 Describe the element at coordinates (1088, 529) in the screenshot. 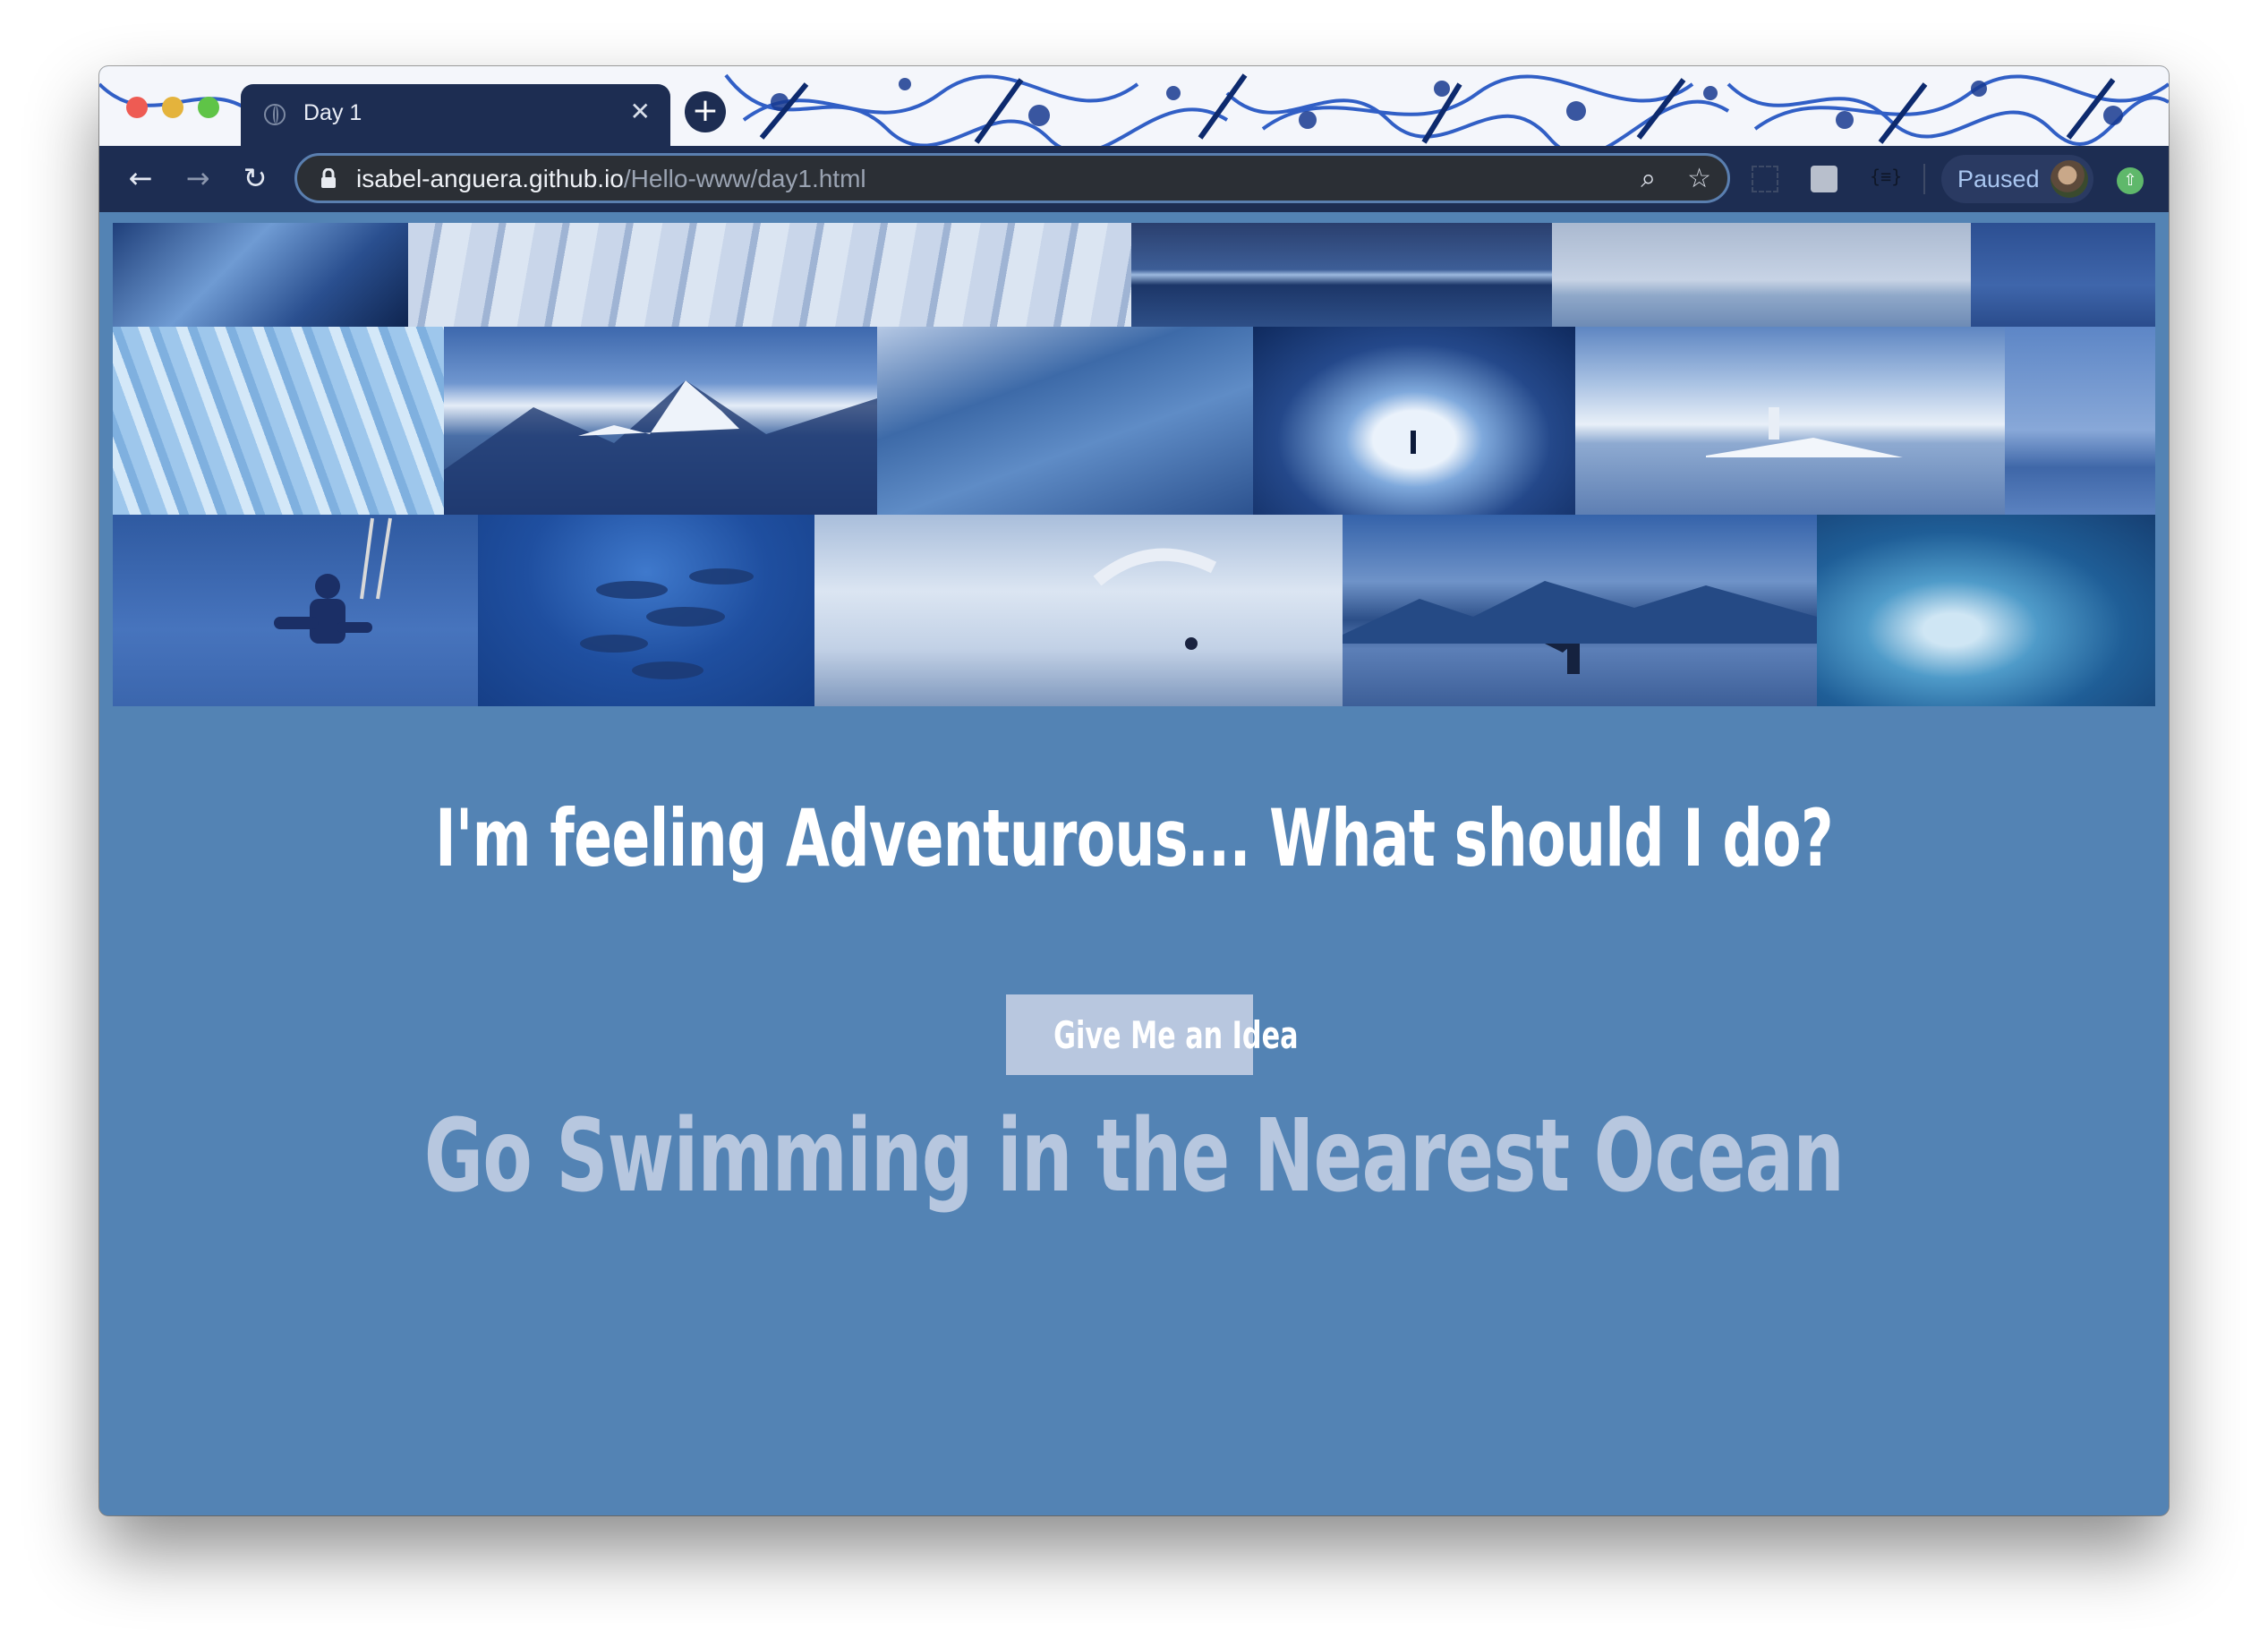

I see `collage-details` at that location.